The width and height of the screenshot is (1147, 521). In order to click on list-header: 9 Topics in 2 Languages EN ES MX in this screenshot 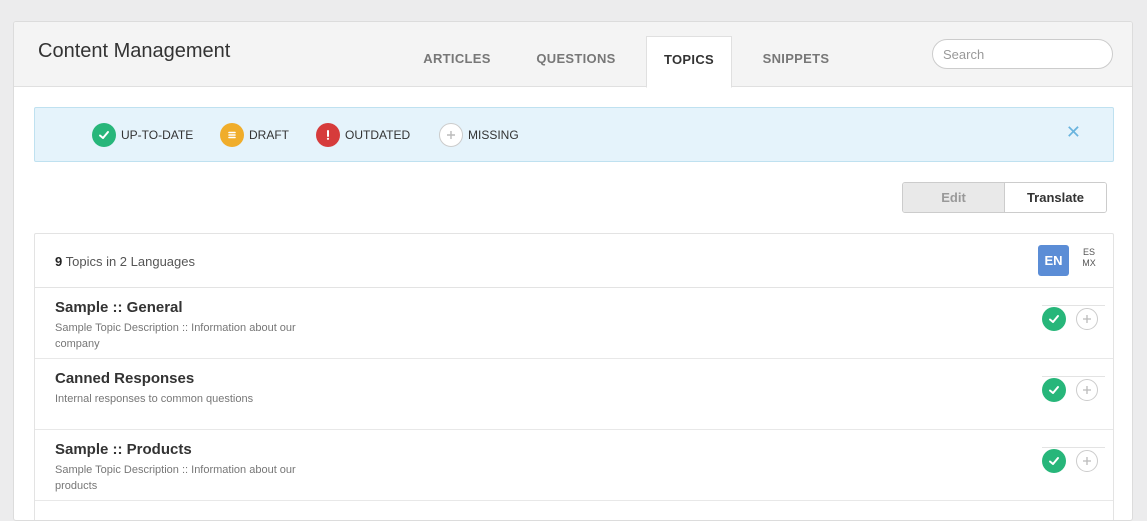, I will do `click(574, 261)`.